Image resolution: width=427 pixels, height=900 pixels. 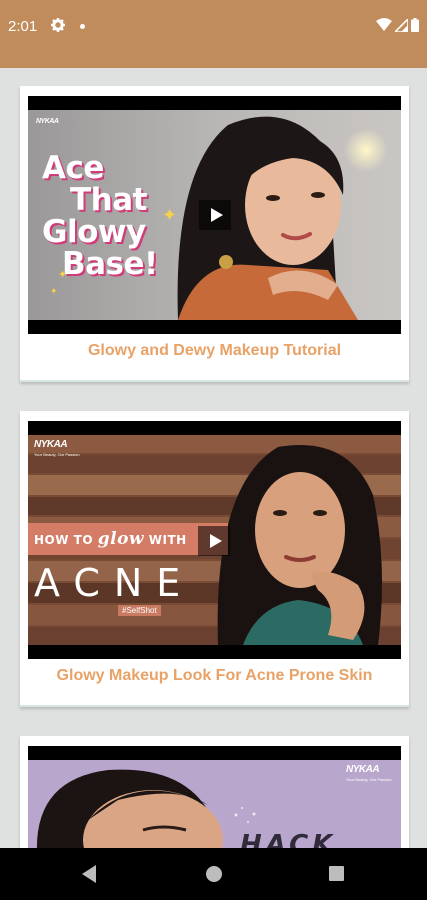 I want to click on notification-dot-icon, so click(x=82, y=26).